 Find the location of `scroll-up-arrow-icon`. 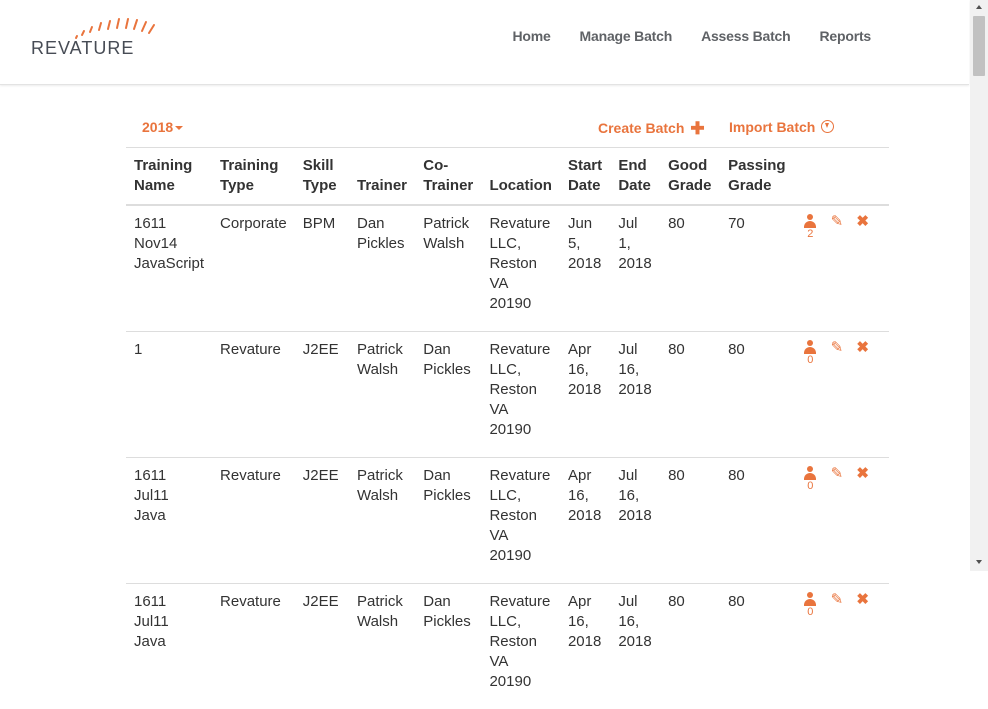

scroll-up-arrow-icon is located at coordinates (979, 7).